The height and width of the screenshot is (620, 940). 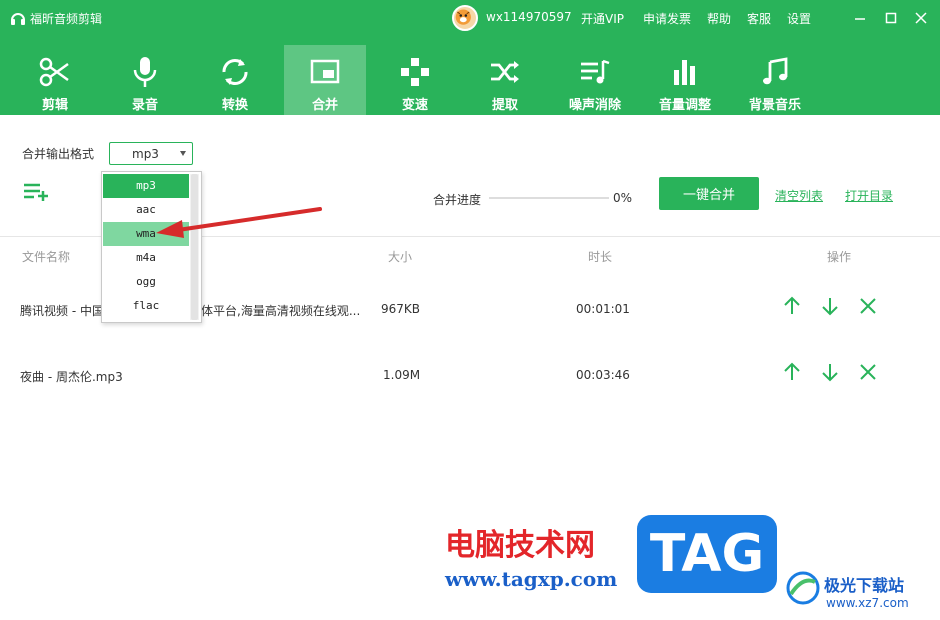 What do you see at coordinates (600, 257) in the screenshot?
I see `column-header-duration: 时长` at bounding box center [600, 257].